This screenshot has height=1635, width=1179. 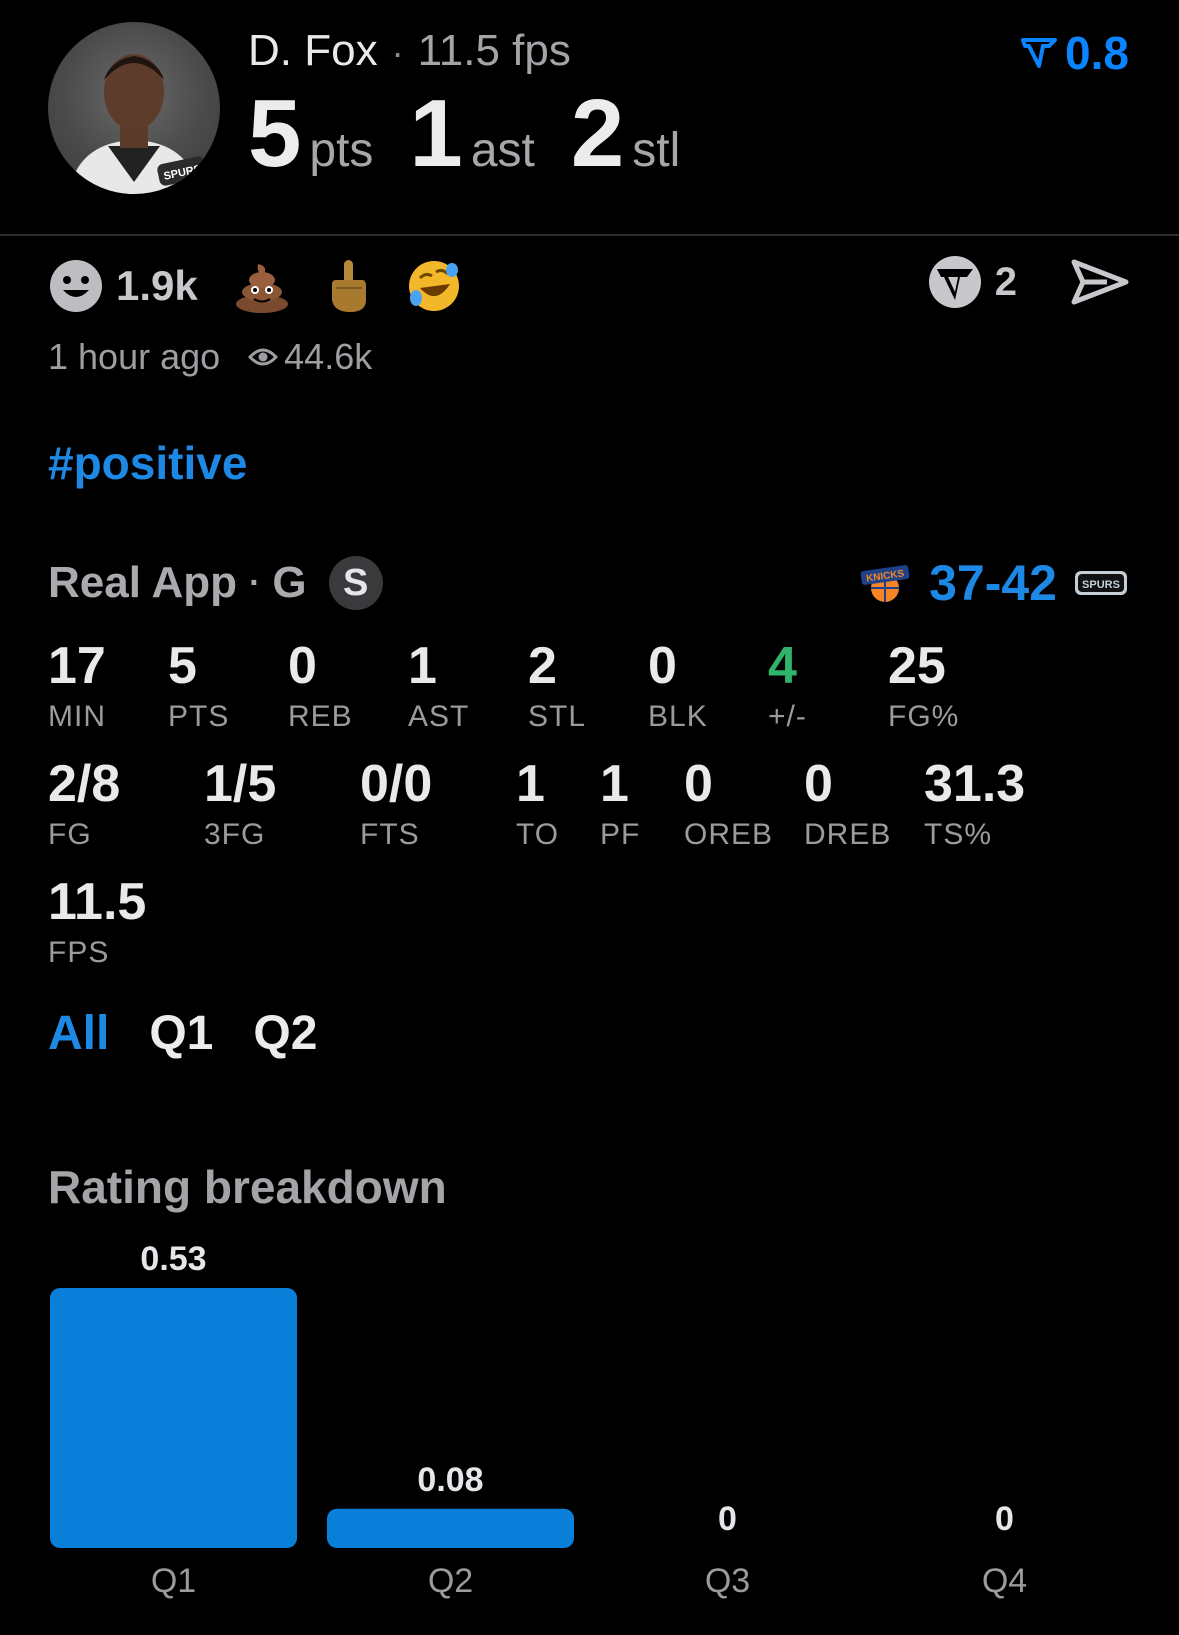 What do you see at coordinates (1100, 282) in the screenshot?
I see `send-icon` at bounding box center [1100, 282].